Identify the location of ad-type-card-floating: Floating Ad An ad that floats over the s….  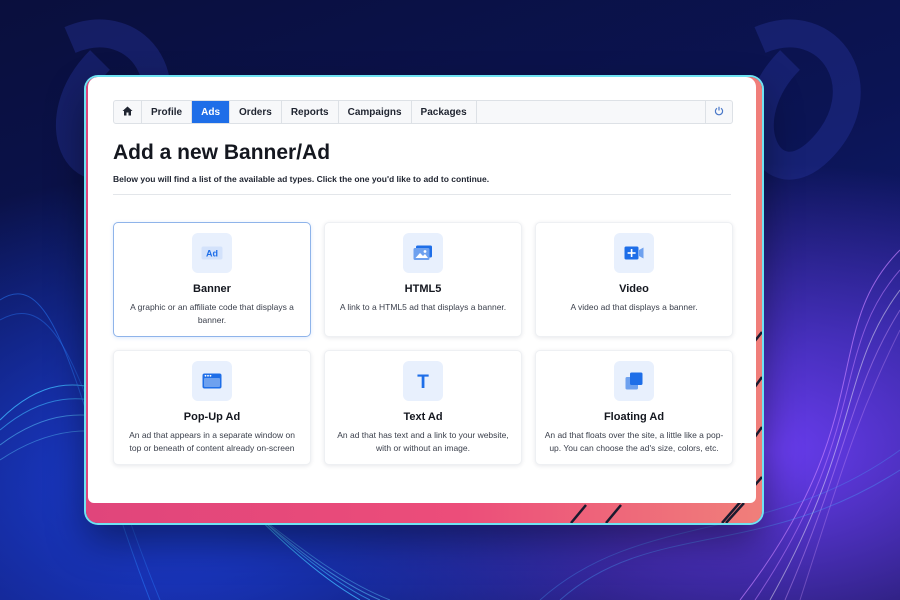
(634, 407).